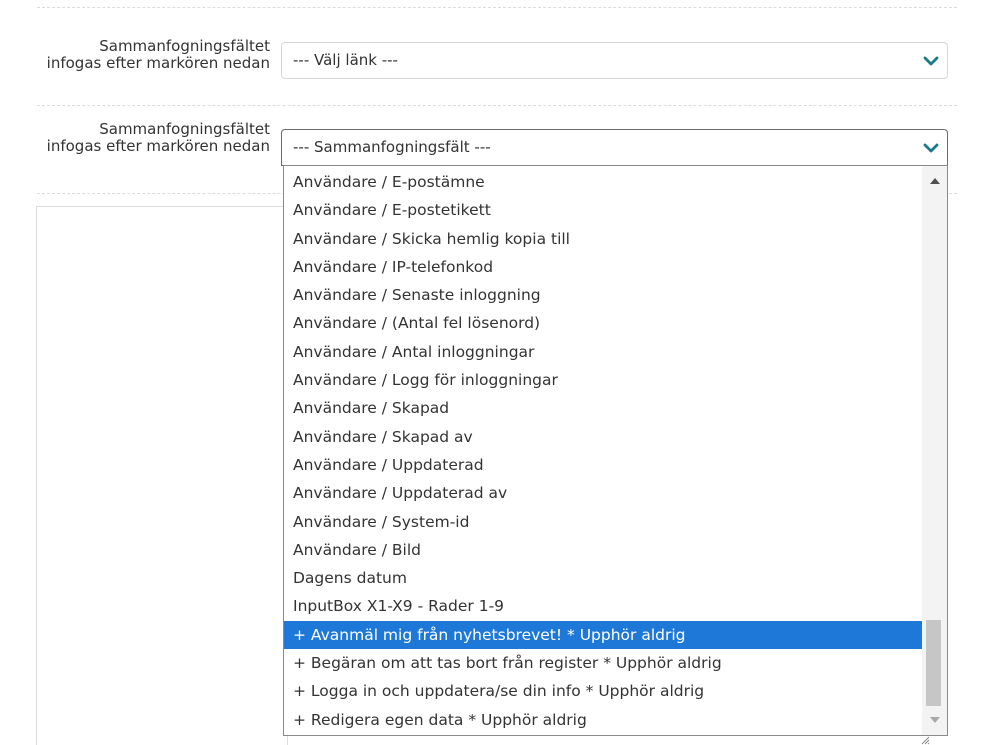 Image resolution: width=1008 pixels, height=745 pixels. What do you see at coordinates (392, 147) in the screenshot?
I see `merge-field-select-value: --- Sammanfogningsfält ---` at bounding box center [392, 147].